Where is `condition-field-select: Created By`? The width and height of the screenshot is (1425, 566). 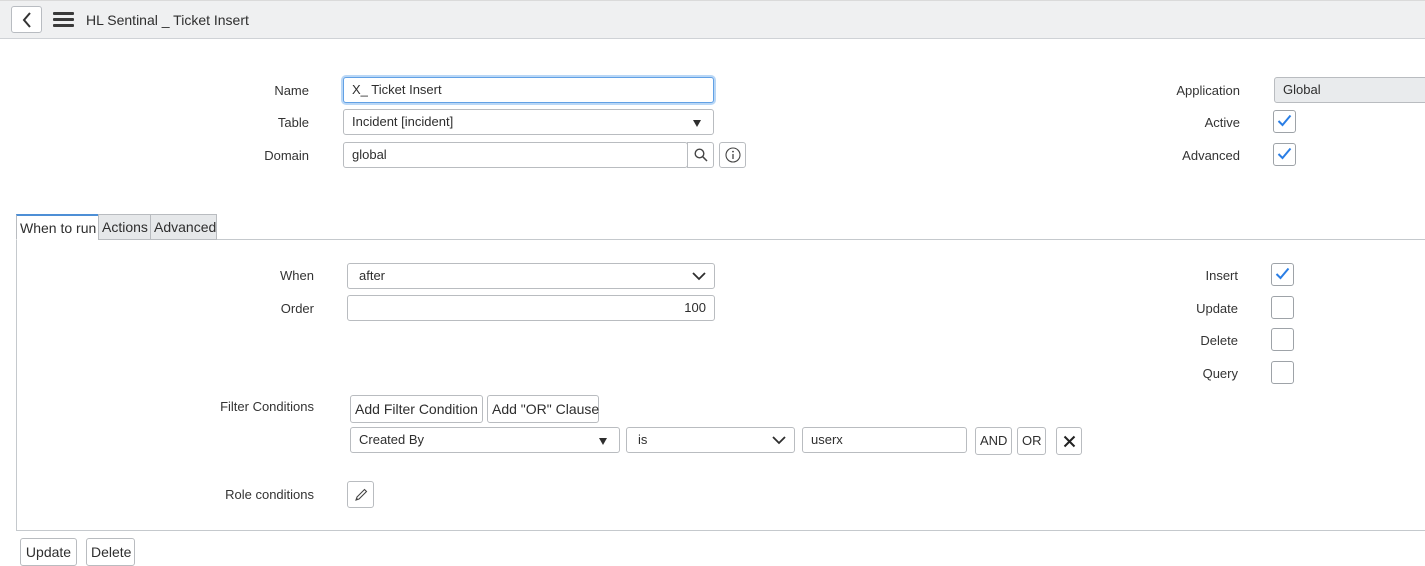
condition-field-select: Created By is located at coordinates (485, 440).